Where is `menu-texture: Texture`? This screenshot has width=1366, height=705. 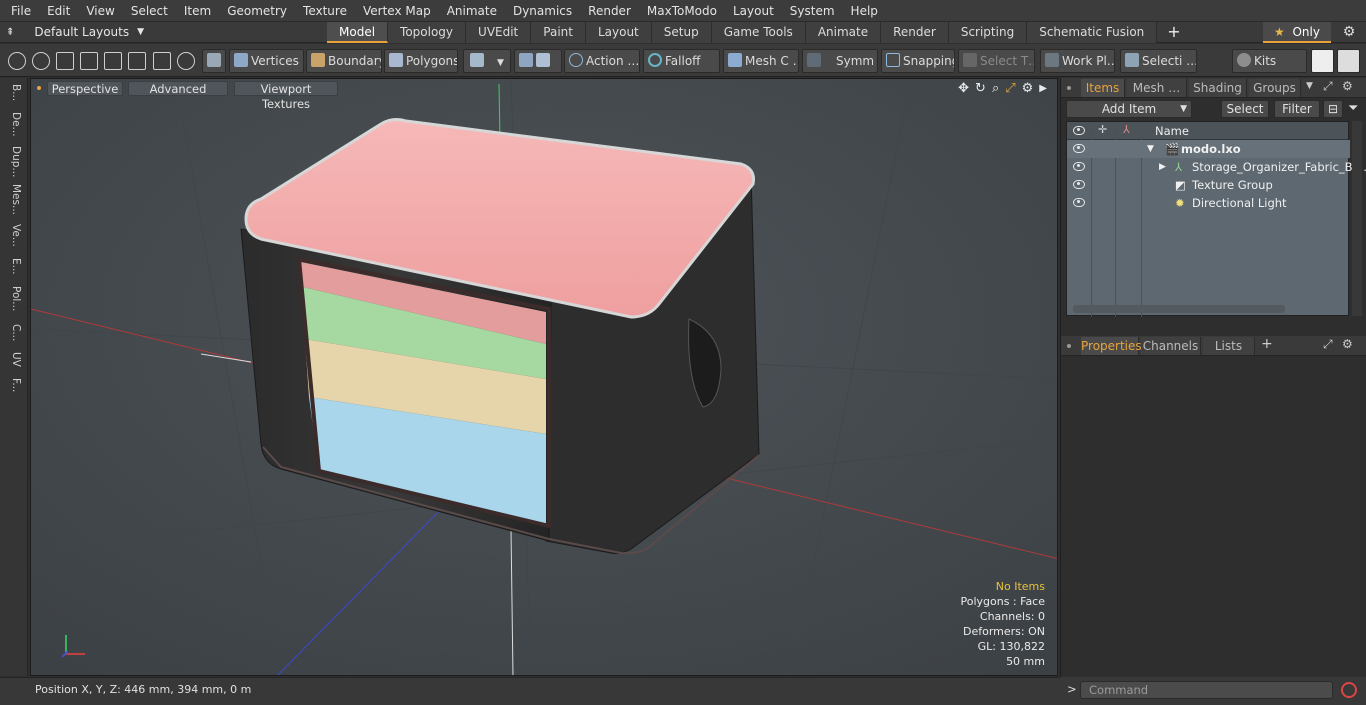
menu-texture: Texture is located at coordinates (325, 11).